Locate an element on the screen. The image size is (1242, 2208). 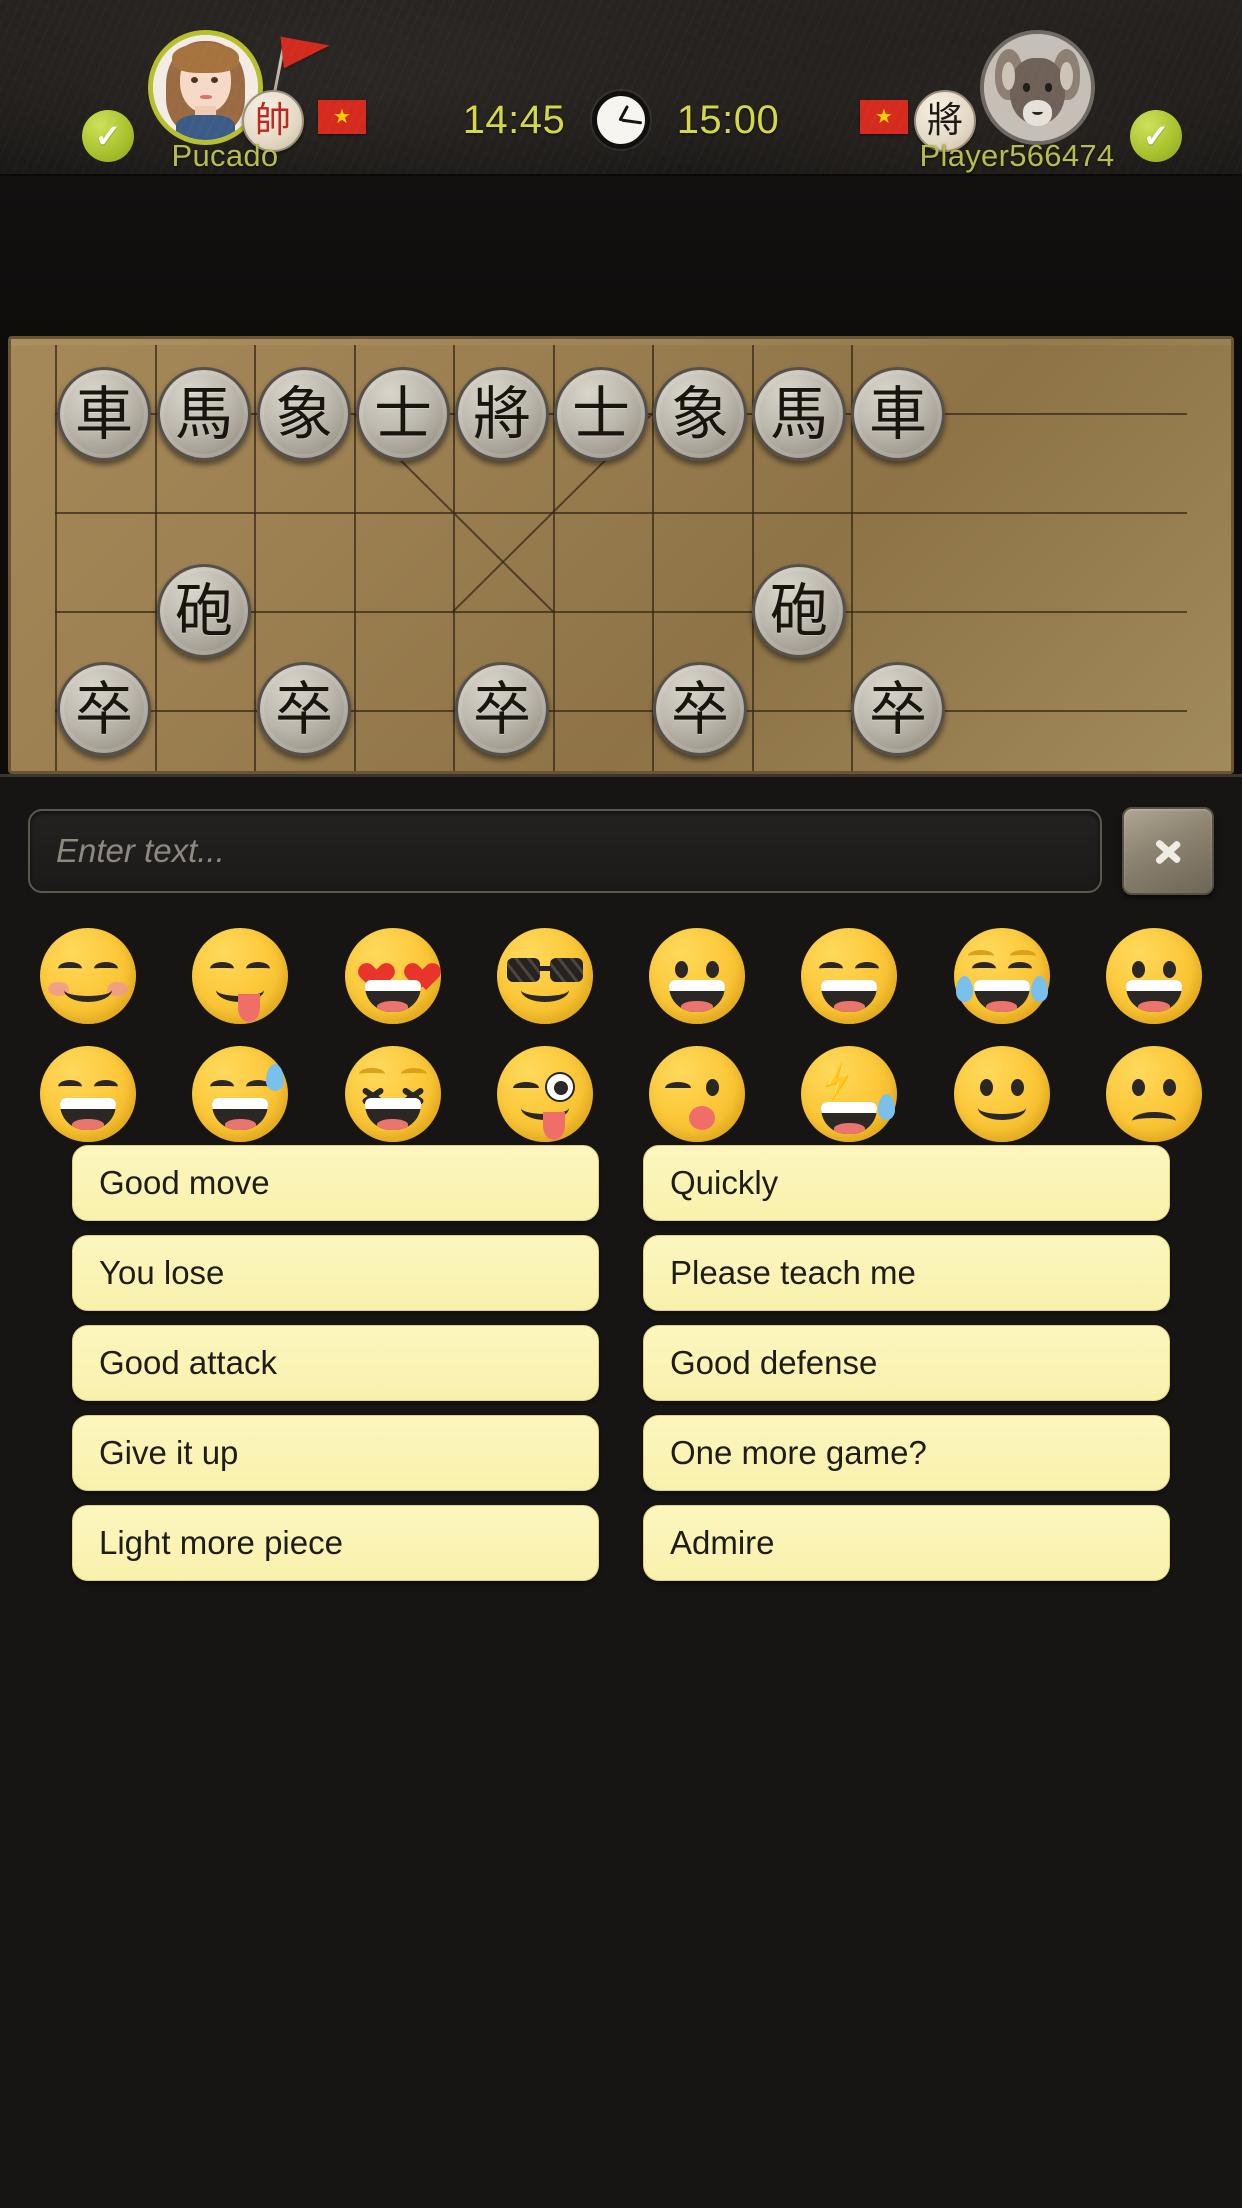
quick-message-button: Please teach me is located at coordinates (906, 1273).